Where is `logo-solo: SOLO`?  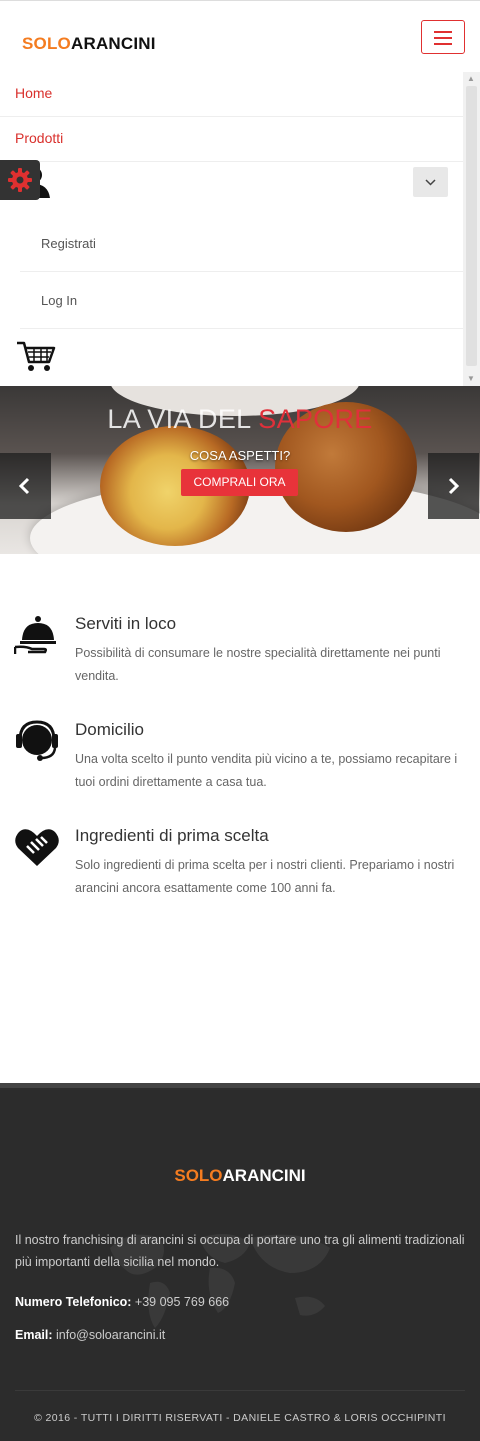
logo-solo: SOLO is located at coordinates (46, 43).